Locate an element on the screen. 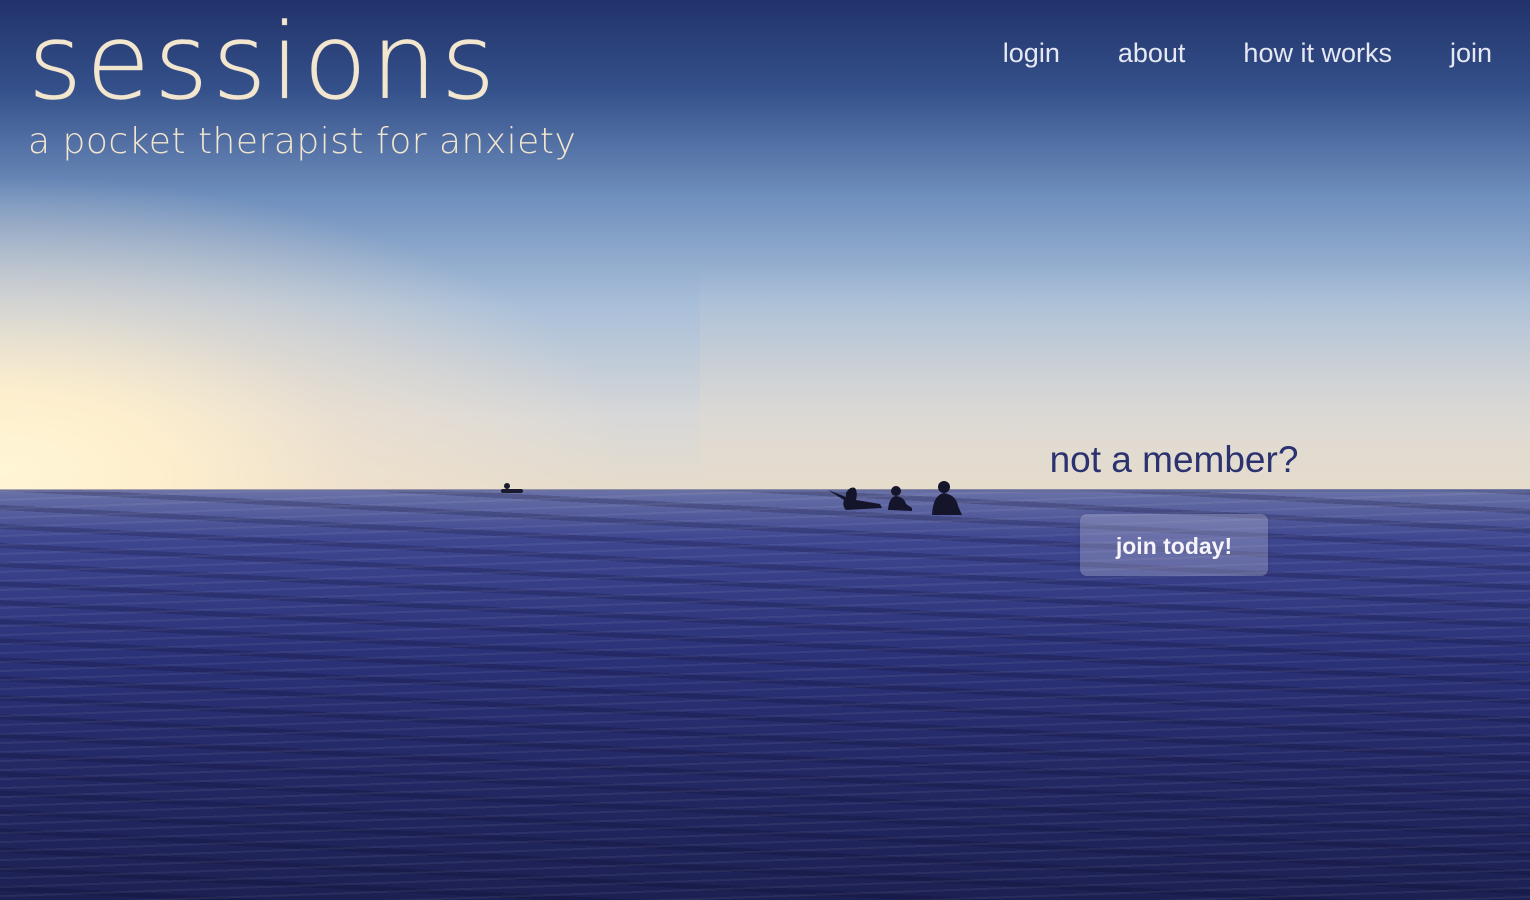 The image size is (1530, 900). top-nav: login about how it works join is located at coordinates (1247, 53).